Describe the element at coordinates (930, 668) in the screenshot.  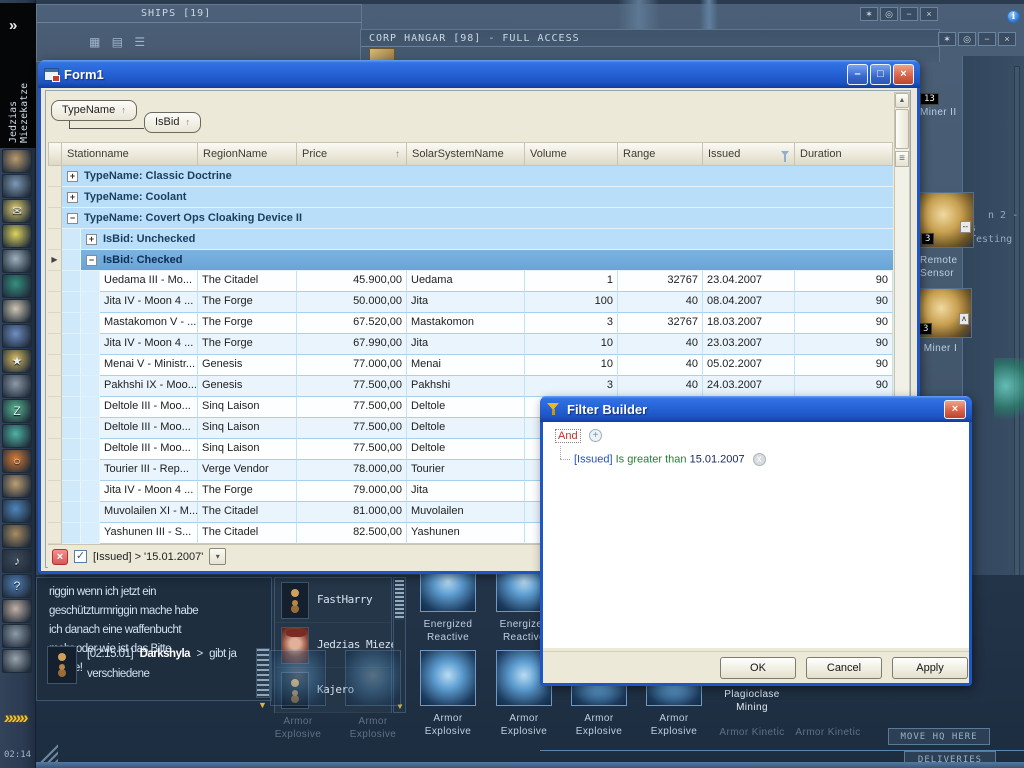
I see `apply-button: Apply` at that location.